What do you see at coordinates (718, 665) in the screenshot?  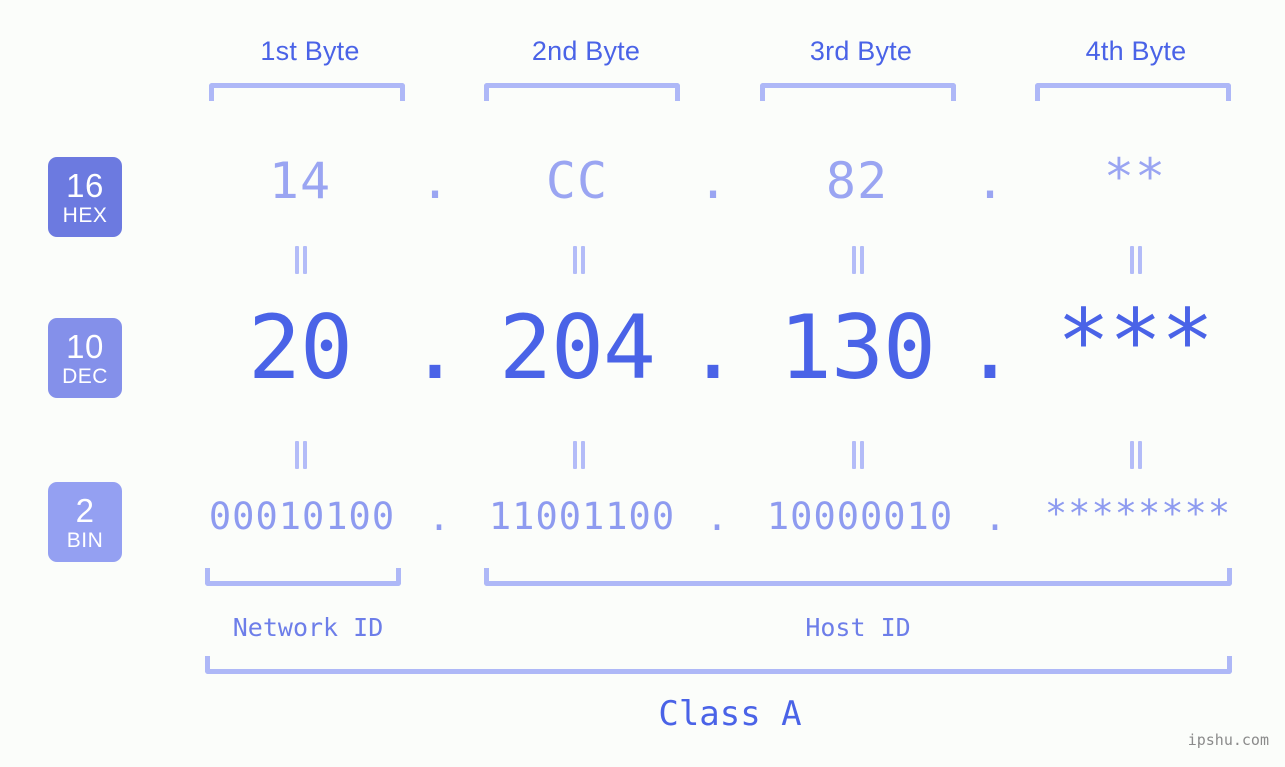 I see `class-bracket` at bounding box center [718, 665].